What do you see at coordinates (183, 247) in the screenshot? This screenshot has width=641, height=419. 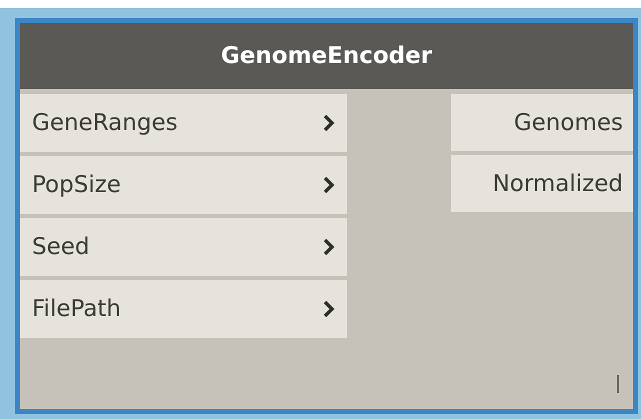 I see `input-port: Seed` at bounding box center [183, 247].